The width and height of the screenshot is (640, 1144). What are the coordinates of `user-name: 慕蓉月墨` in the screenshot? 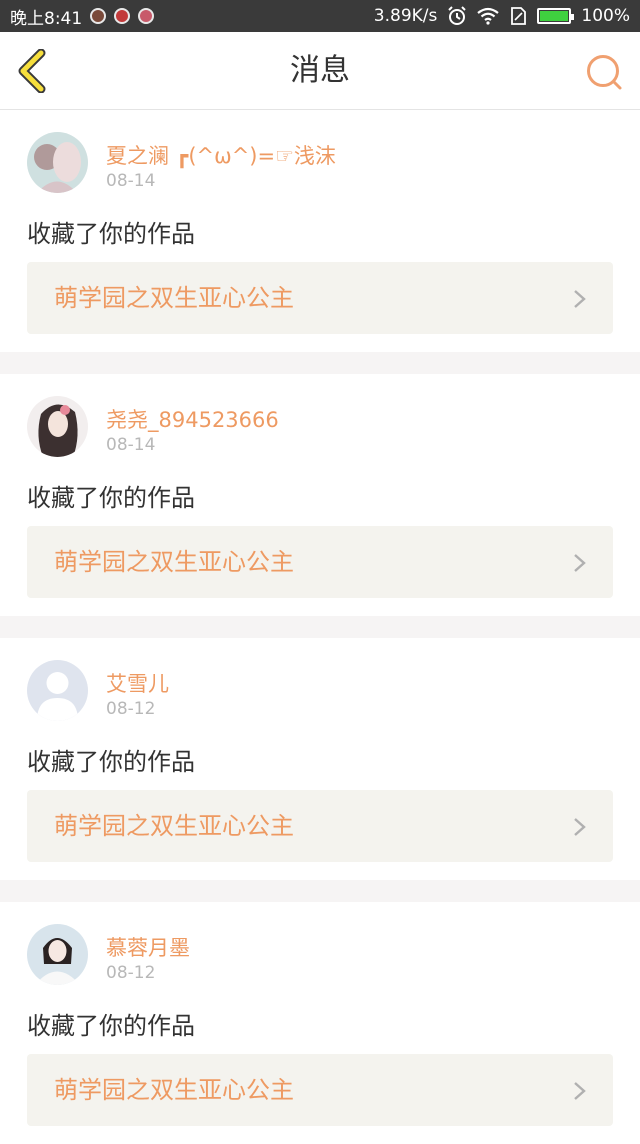 It's located at (148, 947).